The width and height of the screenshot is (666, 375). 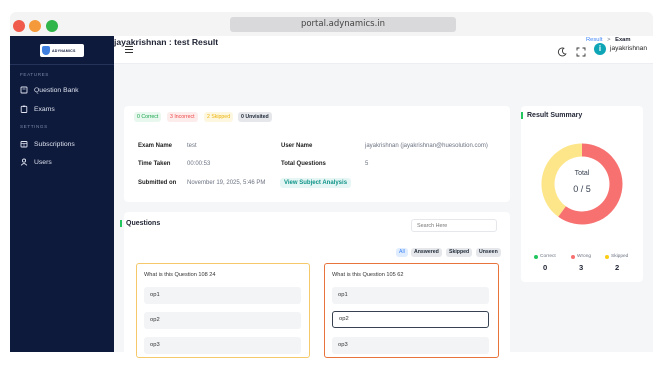 What do you see at coordinates (226, 183) in the screenshot?
I see `submitted-on-value: November 19, 2025, 5:46 PM` at bounding box center [226, 183].